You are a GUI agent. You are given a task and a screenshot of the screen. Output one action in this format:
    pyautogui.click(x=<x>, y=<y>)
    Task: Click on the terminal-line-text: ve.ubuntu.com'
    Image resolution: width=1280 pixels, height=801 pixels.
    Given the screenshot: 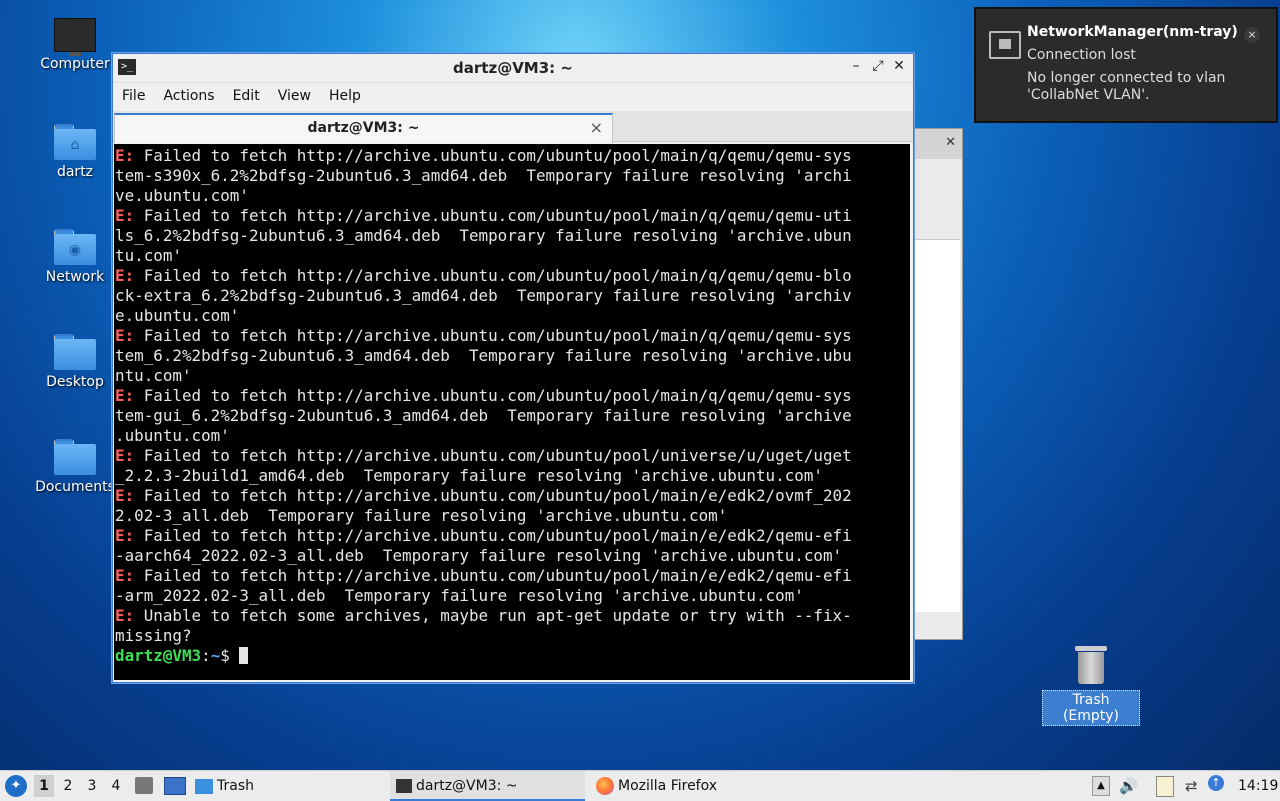 What is the action you would take?
    pyautogui.click(x=182, y=195)
    